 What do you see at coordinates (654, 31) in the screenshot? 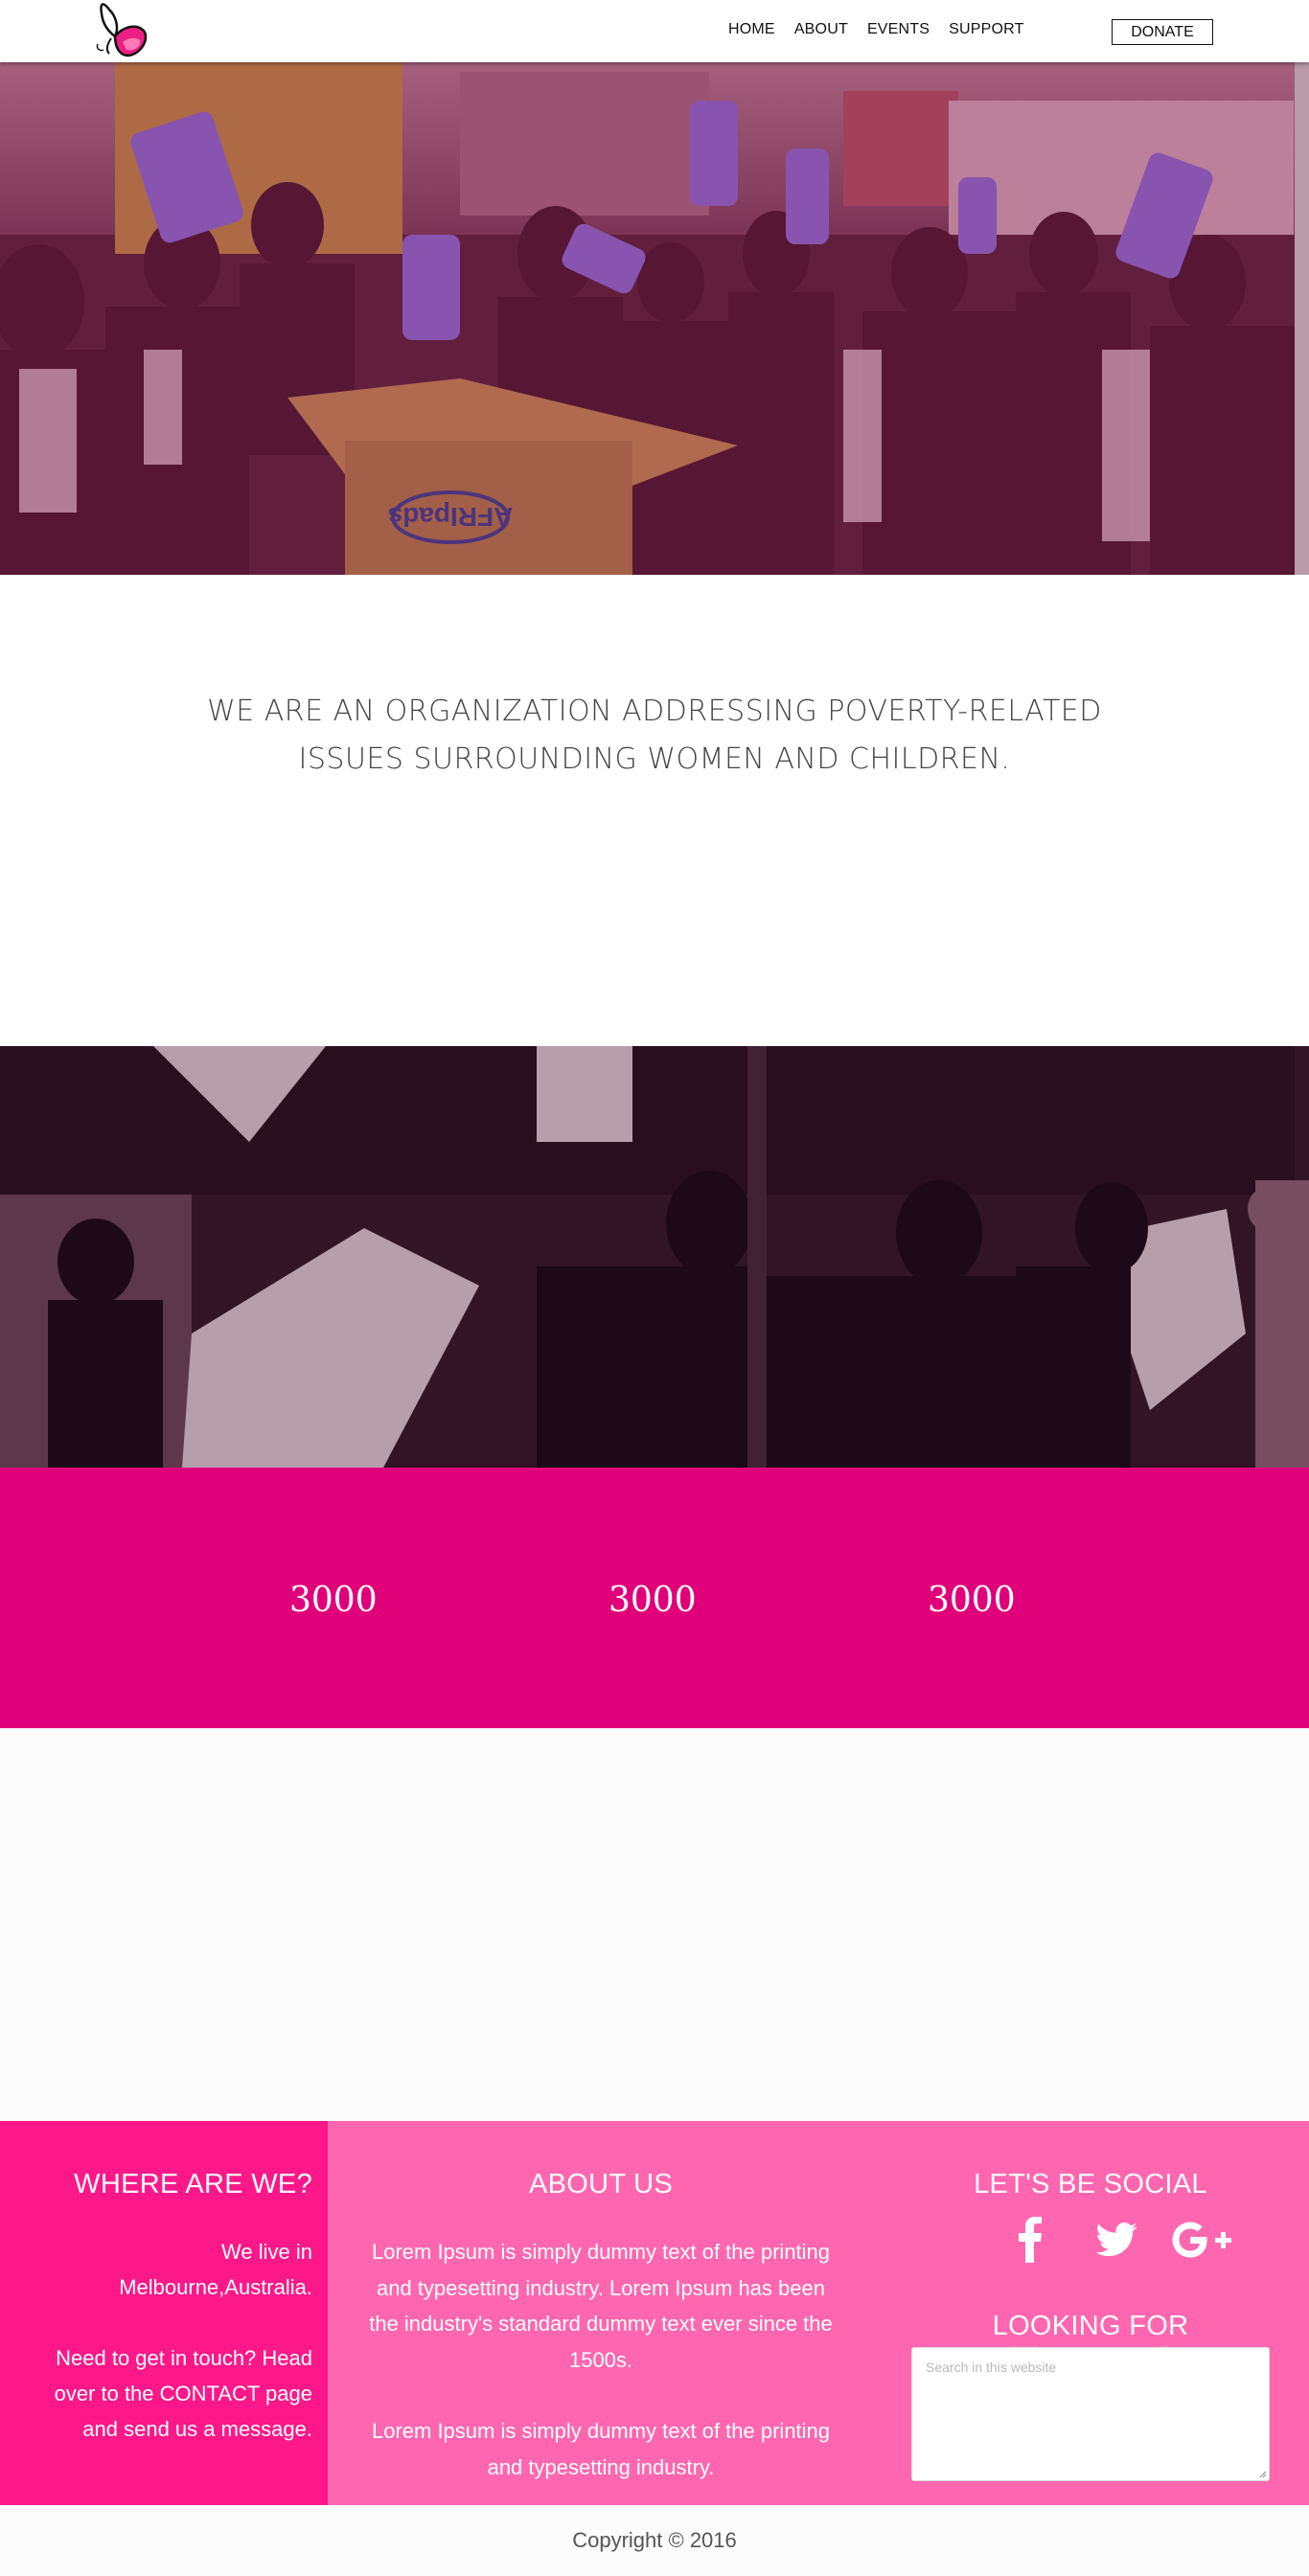
I see `top-navbar: HOME ABOUT EVENTS SUPPORT DONATE` at bounding box center [654, 31].